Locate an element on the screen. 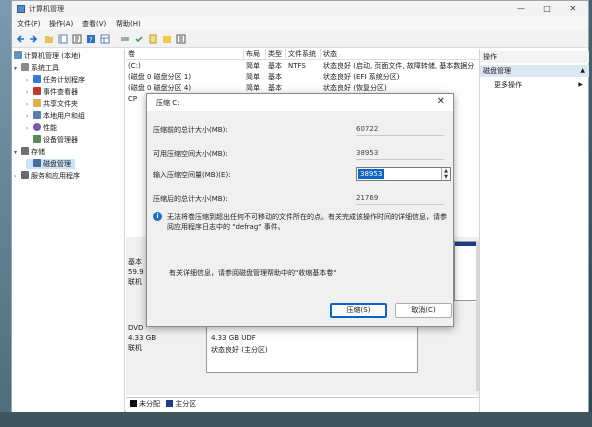 Image resolution: width=592 pixels, height=427 pixels. close-button: ✕ is located at coordinates (573, 9).